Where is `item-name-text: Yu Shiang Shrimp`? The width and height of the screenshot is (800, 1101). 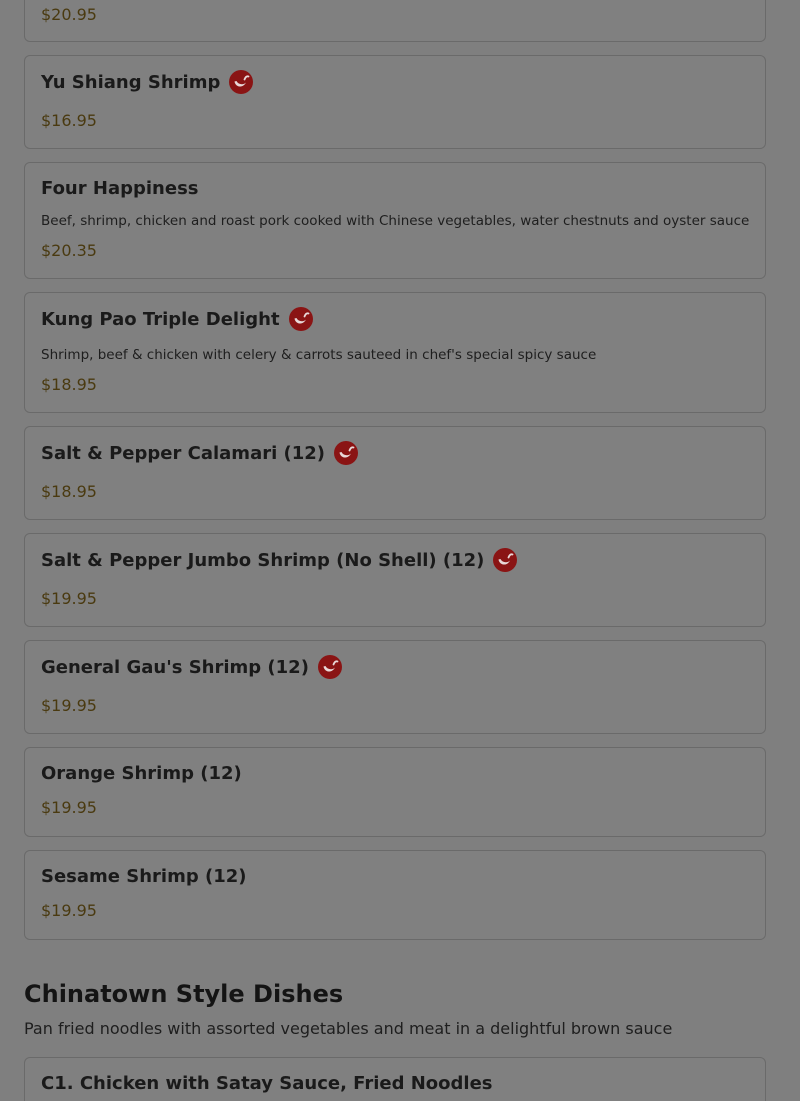 item-name-text: Yu Shiang Shrimp is located at coordinates (131, 82).